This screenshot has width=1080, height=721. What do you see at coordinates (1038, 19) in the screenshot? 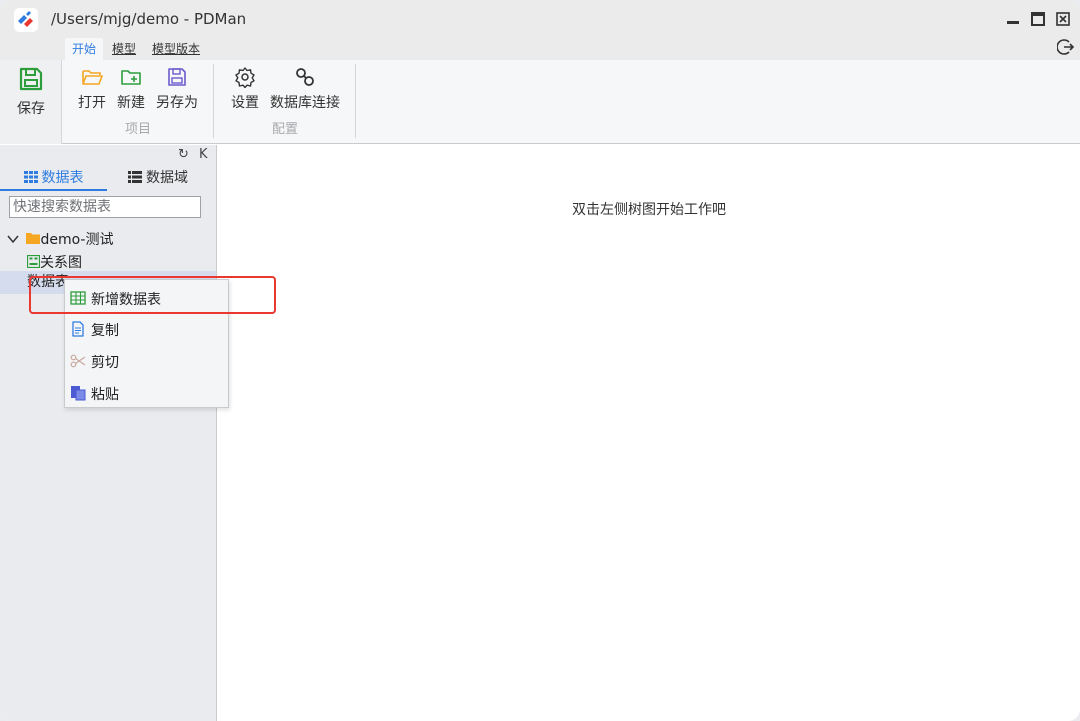
I see `maximize-icon` at bounding box center [1038, 19].